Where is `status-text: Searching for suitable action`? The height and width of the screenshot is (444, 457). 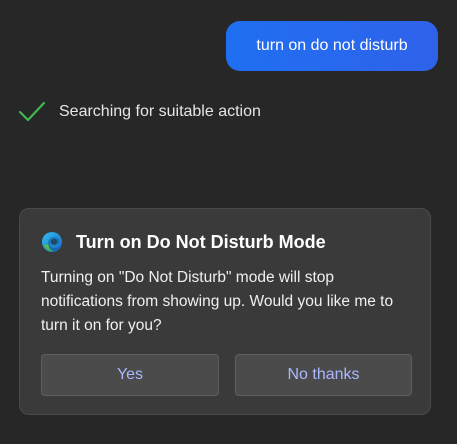 status-text: Searching for suitable action is located at coordinates (160, 111).